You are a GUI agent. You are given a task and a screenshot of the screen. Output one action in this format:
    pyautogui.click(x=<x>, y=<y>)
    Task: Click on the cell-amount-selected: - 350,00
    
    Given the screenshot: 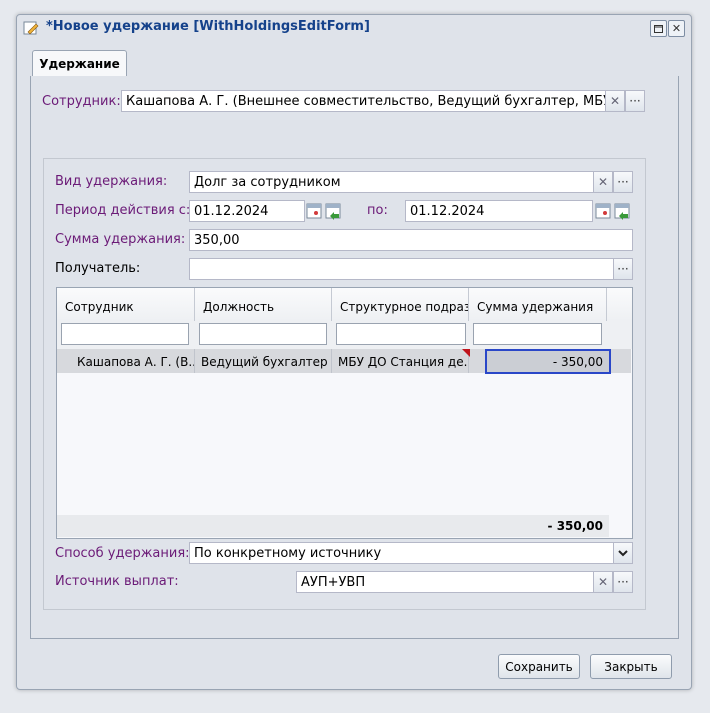 What is the action you would take?
    pyautogui.click(x=548, y=361)
    